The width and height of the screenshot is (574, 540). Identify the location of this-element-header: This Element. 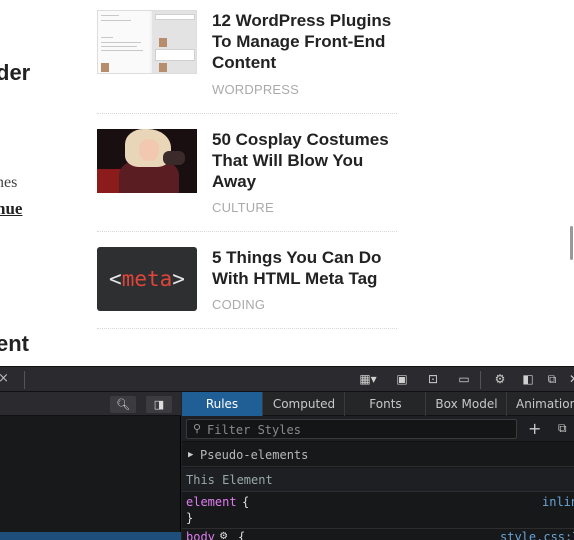
(378, 480).